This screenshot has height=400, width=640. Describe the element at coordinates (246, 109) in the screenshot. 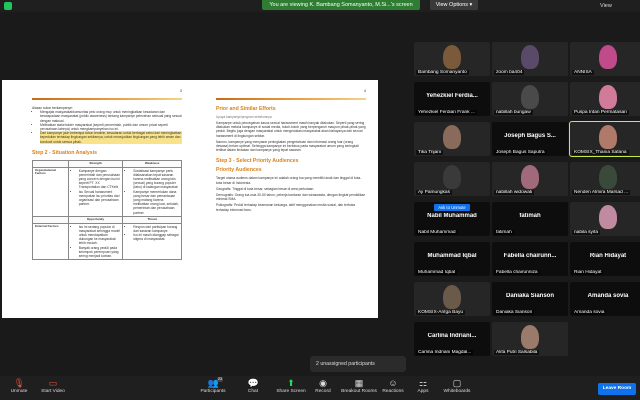

I see `section-title: Prior and Similar Efforts` at that location.